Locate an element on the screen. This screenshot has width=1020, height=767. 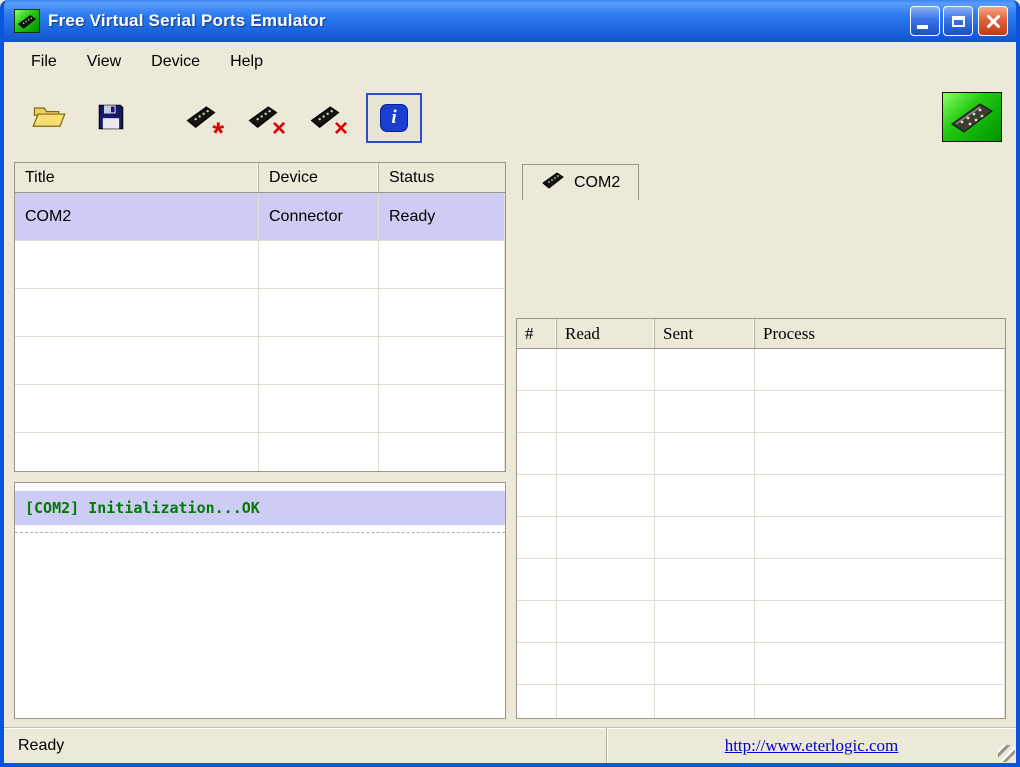
website-link: http://www.eterlogic.com is located at coordinates (812, 746).